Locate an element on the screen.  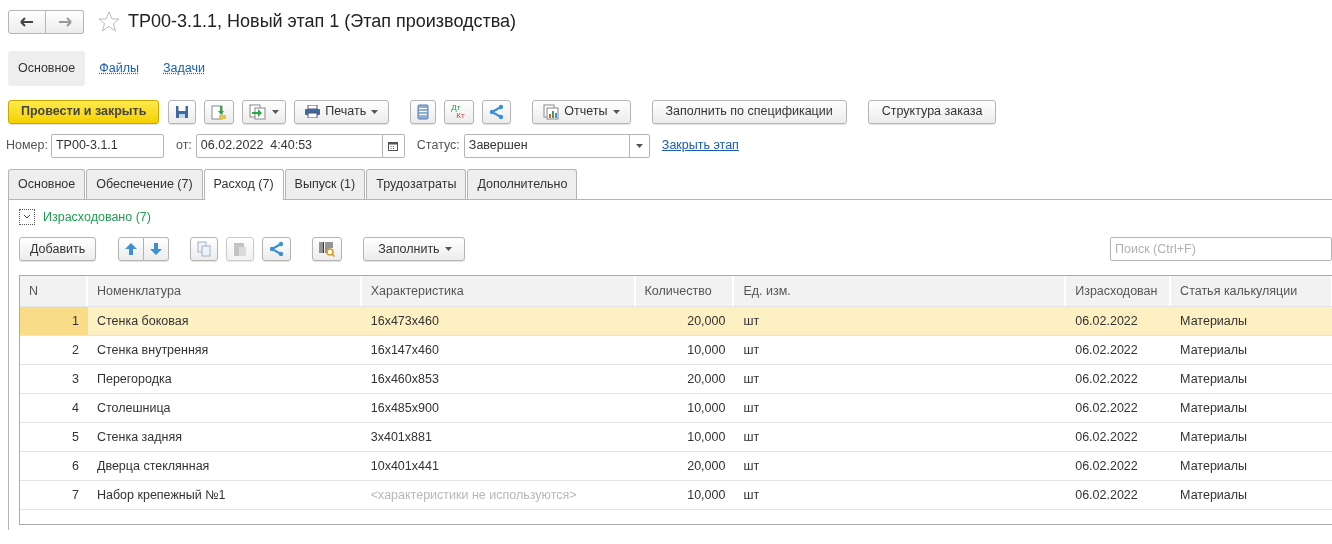
clipboard-icon is located at coordinates (240, 249).